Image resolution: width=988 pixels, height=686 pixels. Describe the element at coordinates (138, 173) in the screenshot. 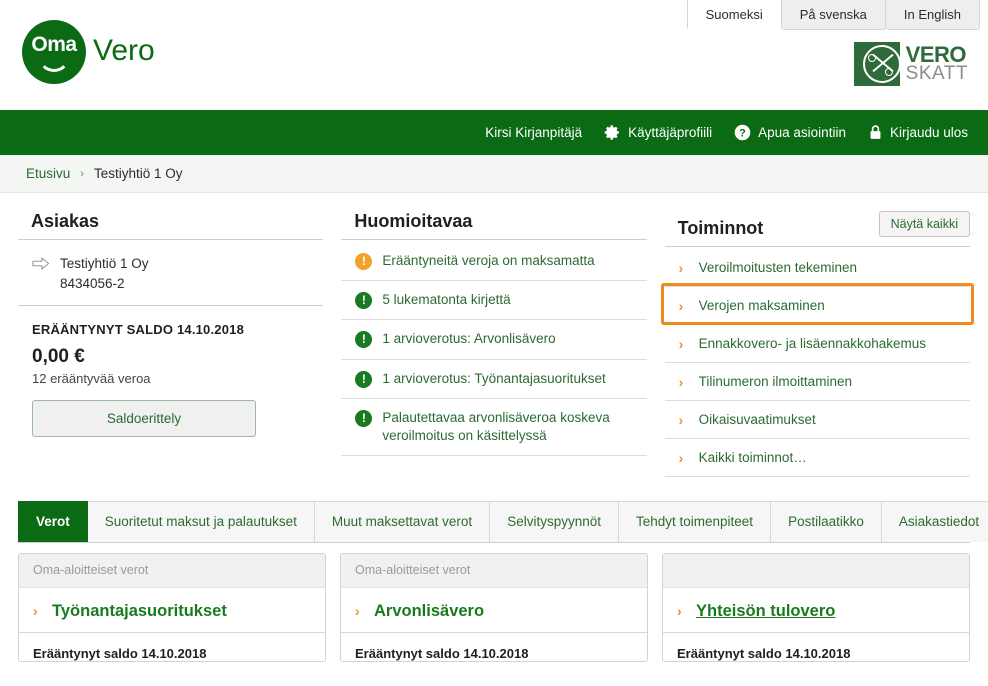

I see `breadcrumb-current: Testiyhtiö 1 Oy` at that location.